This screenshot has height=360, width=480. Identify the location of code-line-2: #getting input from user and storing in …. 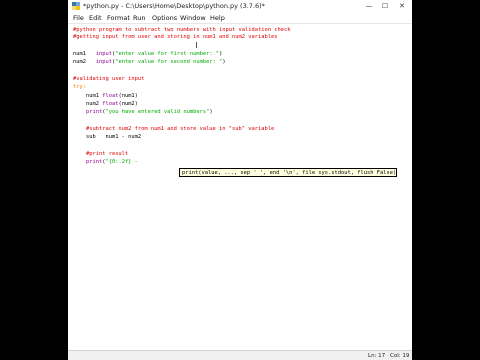
(175, 37).